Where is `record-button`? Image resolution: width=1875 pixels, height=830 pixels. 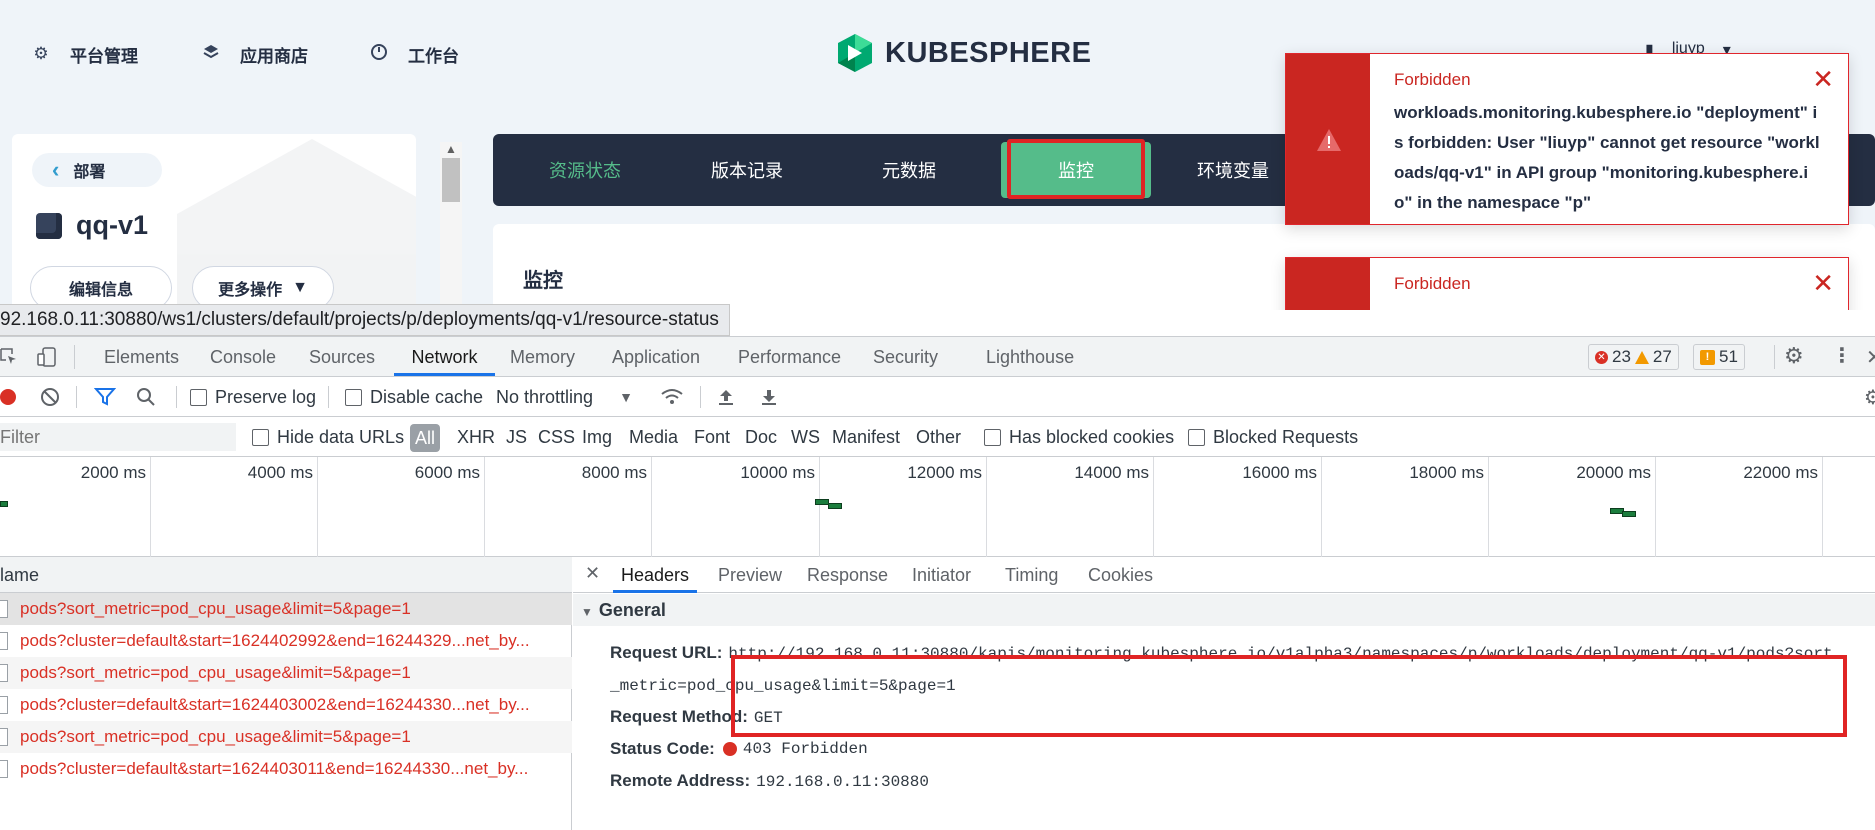
record-button is located at coordinates (8, 397).